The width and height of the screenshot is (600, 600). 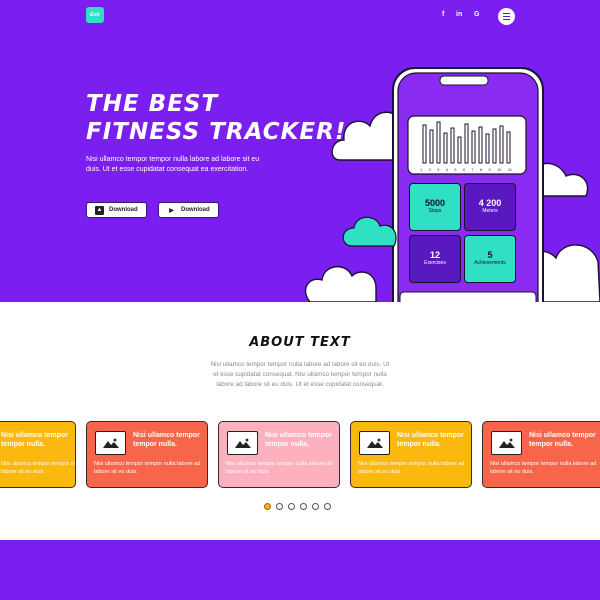 What do you see at coordinates (95, 15) in the screenshot?
I see `logo: Estr` at bounding box center [95, 15].